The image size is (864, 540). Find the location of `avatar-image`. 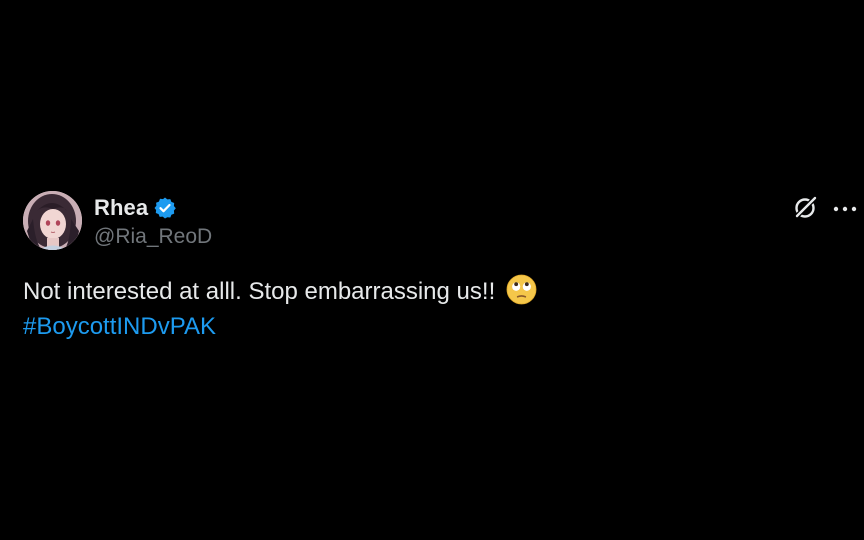

avatar-image is located at coordinates (52, 220).